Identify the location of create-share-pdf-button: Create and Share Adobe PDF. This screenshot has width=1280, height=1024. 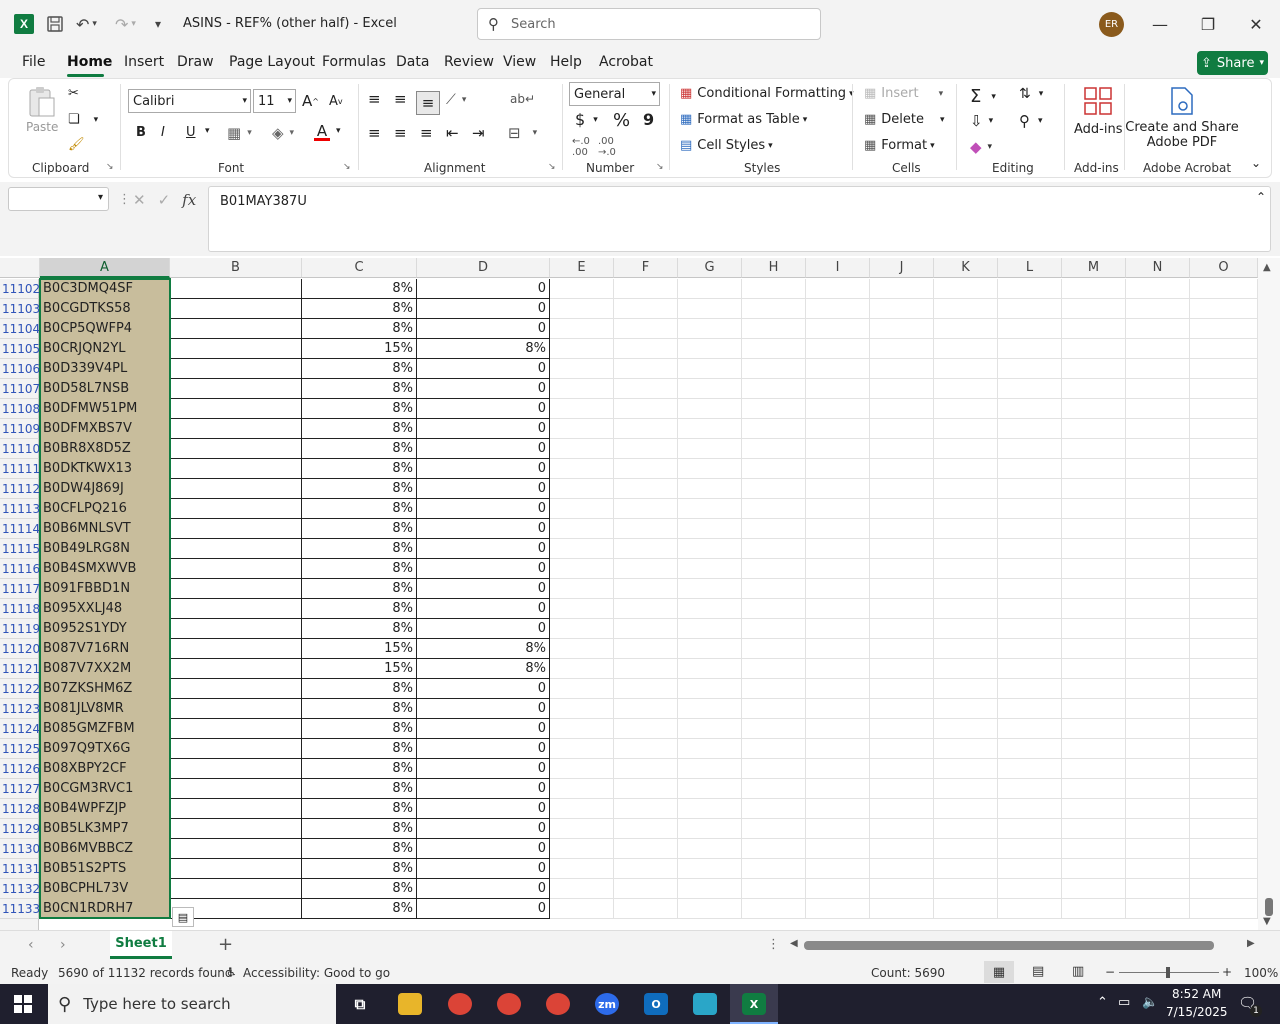
(1182, 118).